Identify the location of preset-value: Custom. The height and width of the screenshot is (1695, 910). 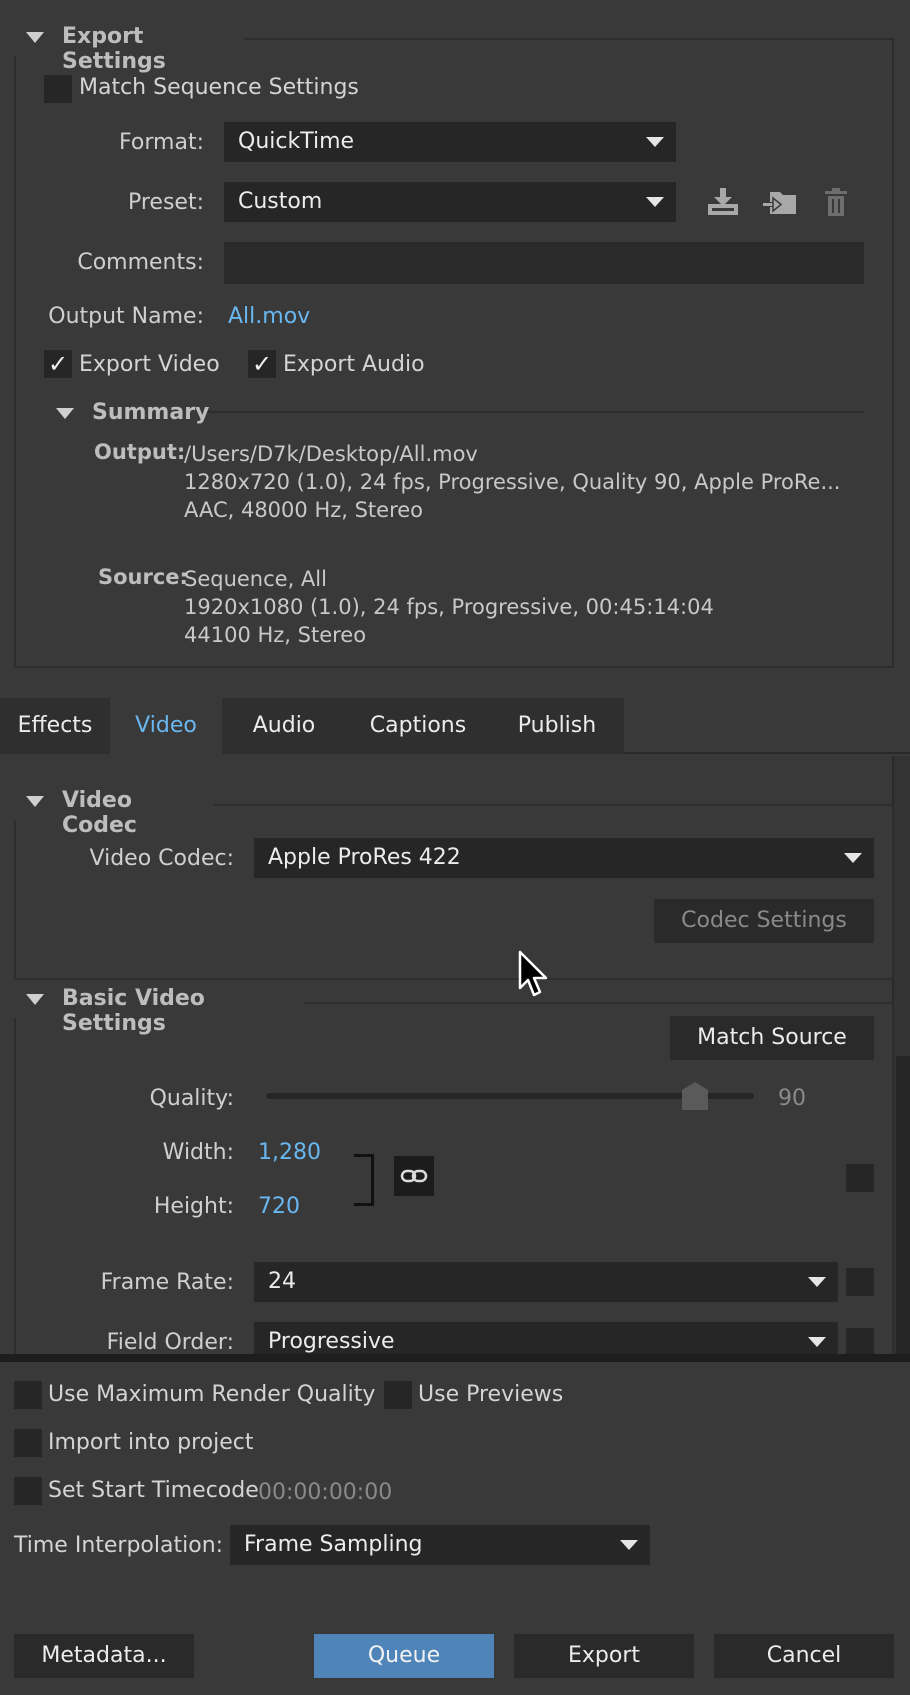
(280, 201).